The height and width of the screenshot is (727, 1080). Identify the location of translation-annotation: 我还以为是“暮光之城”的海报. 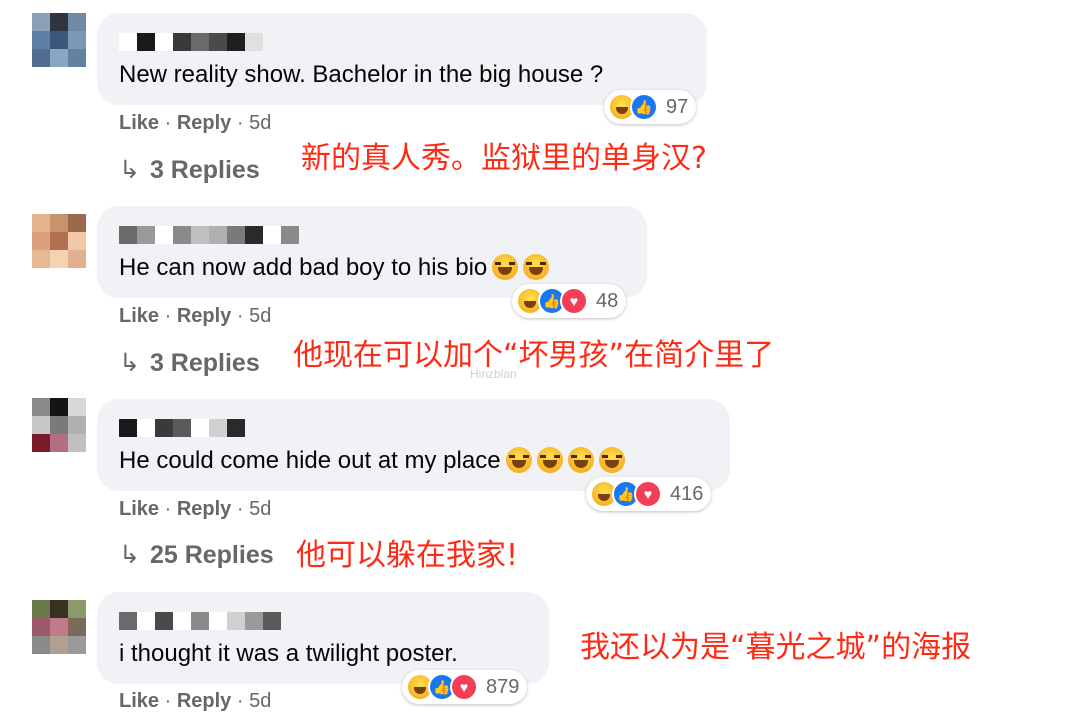
(776, 647).